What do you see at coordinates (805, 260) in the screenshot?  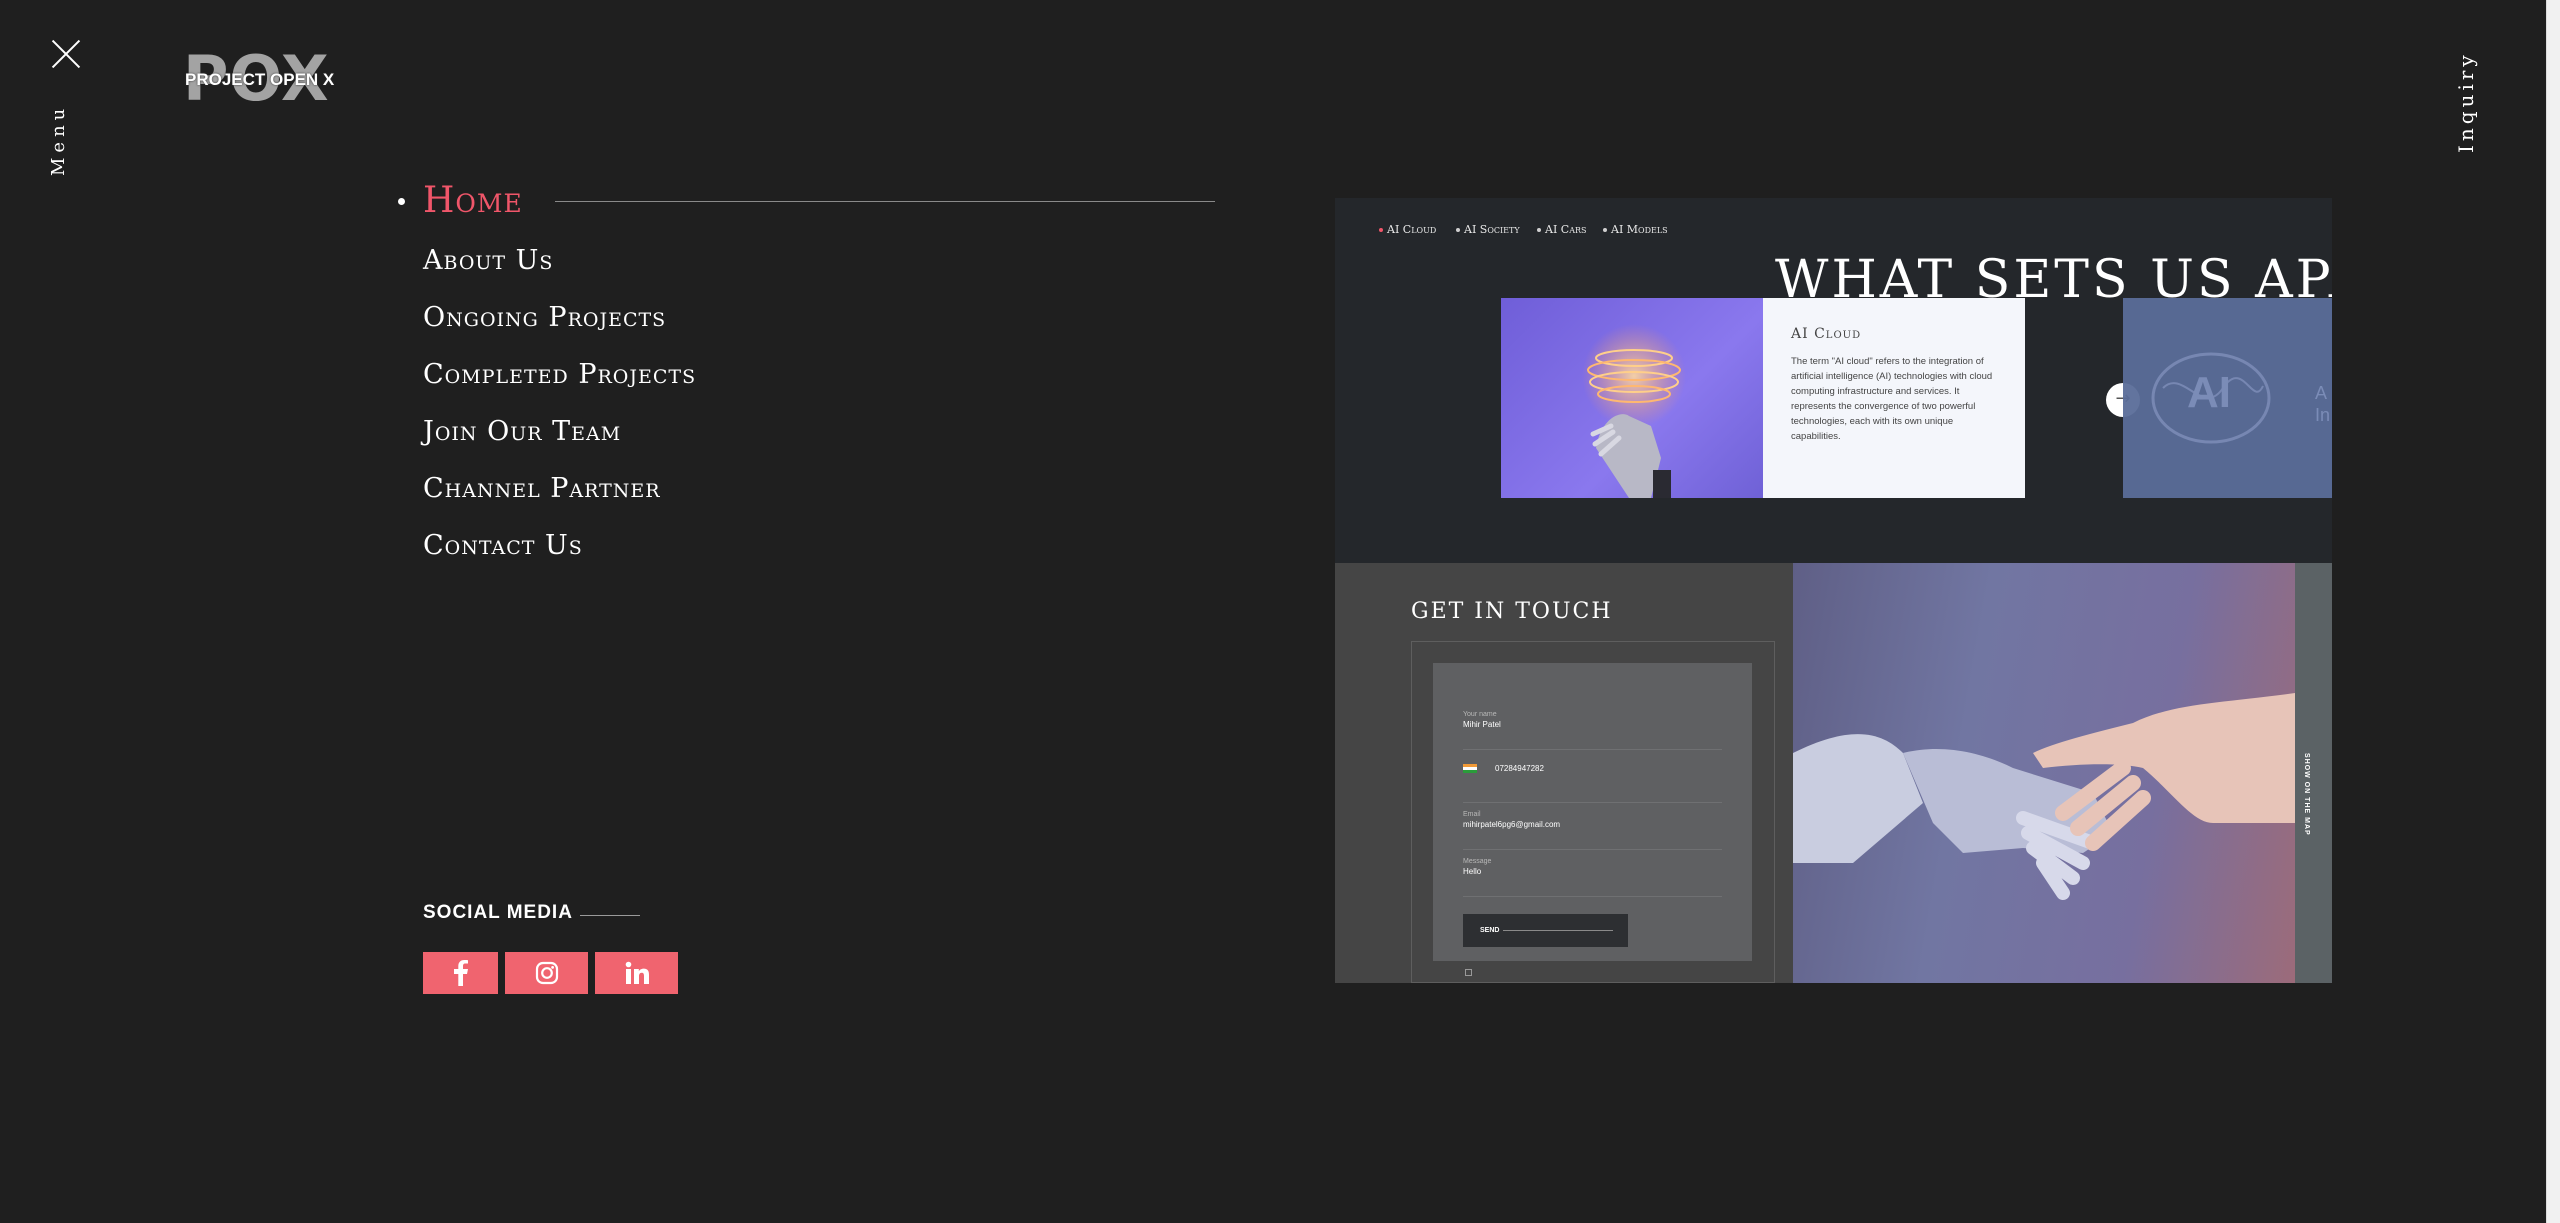 I see `nav-item-about-us: About Us` at bounding box center [805, 260].